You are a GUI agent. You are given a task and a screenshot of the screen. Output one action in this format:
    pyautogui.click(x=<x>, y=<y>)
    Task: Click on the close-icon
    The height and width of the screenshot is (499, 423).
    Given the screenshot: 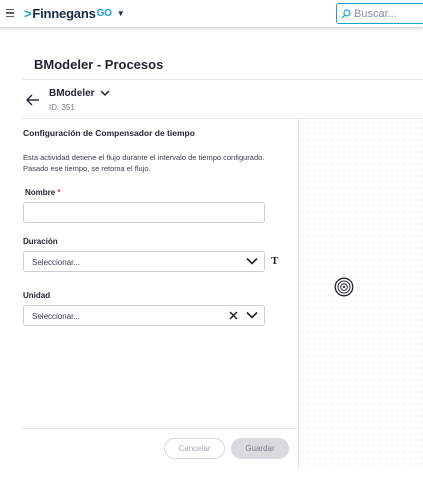 What is the action you would take?
    pyautogui.click(x=233, y=315)
    